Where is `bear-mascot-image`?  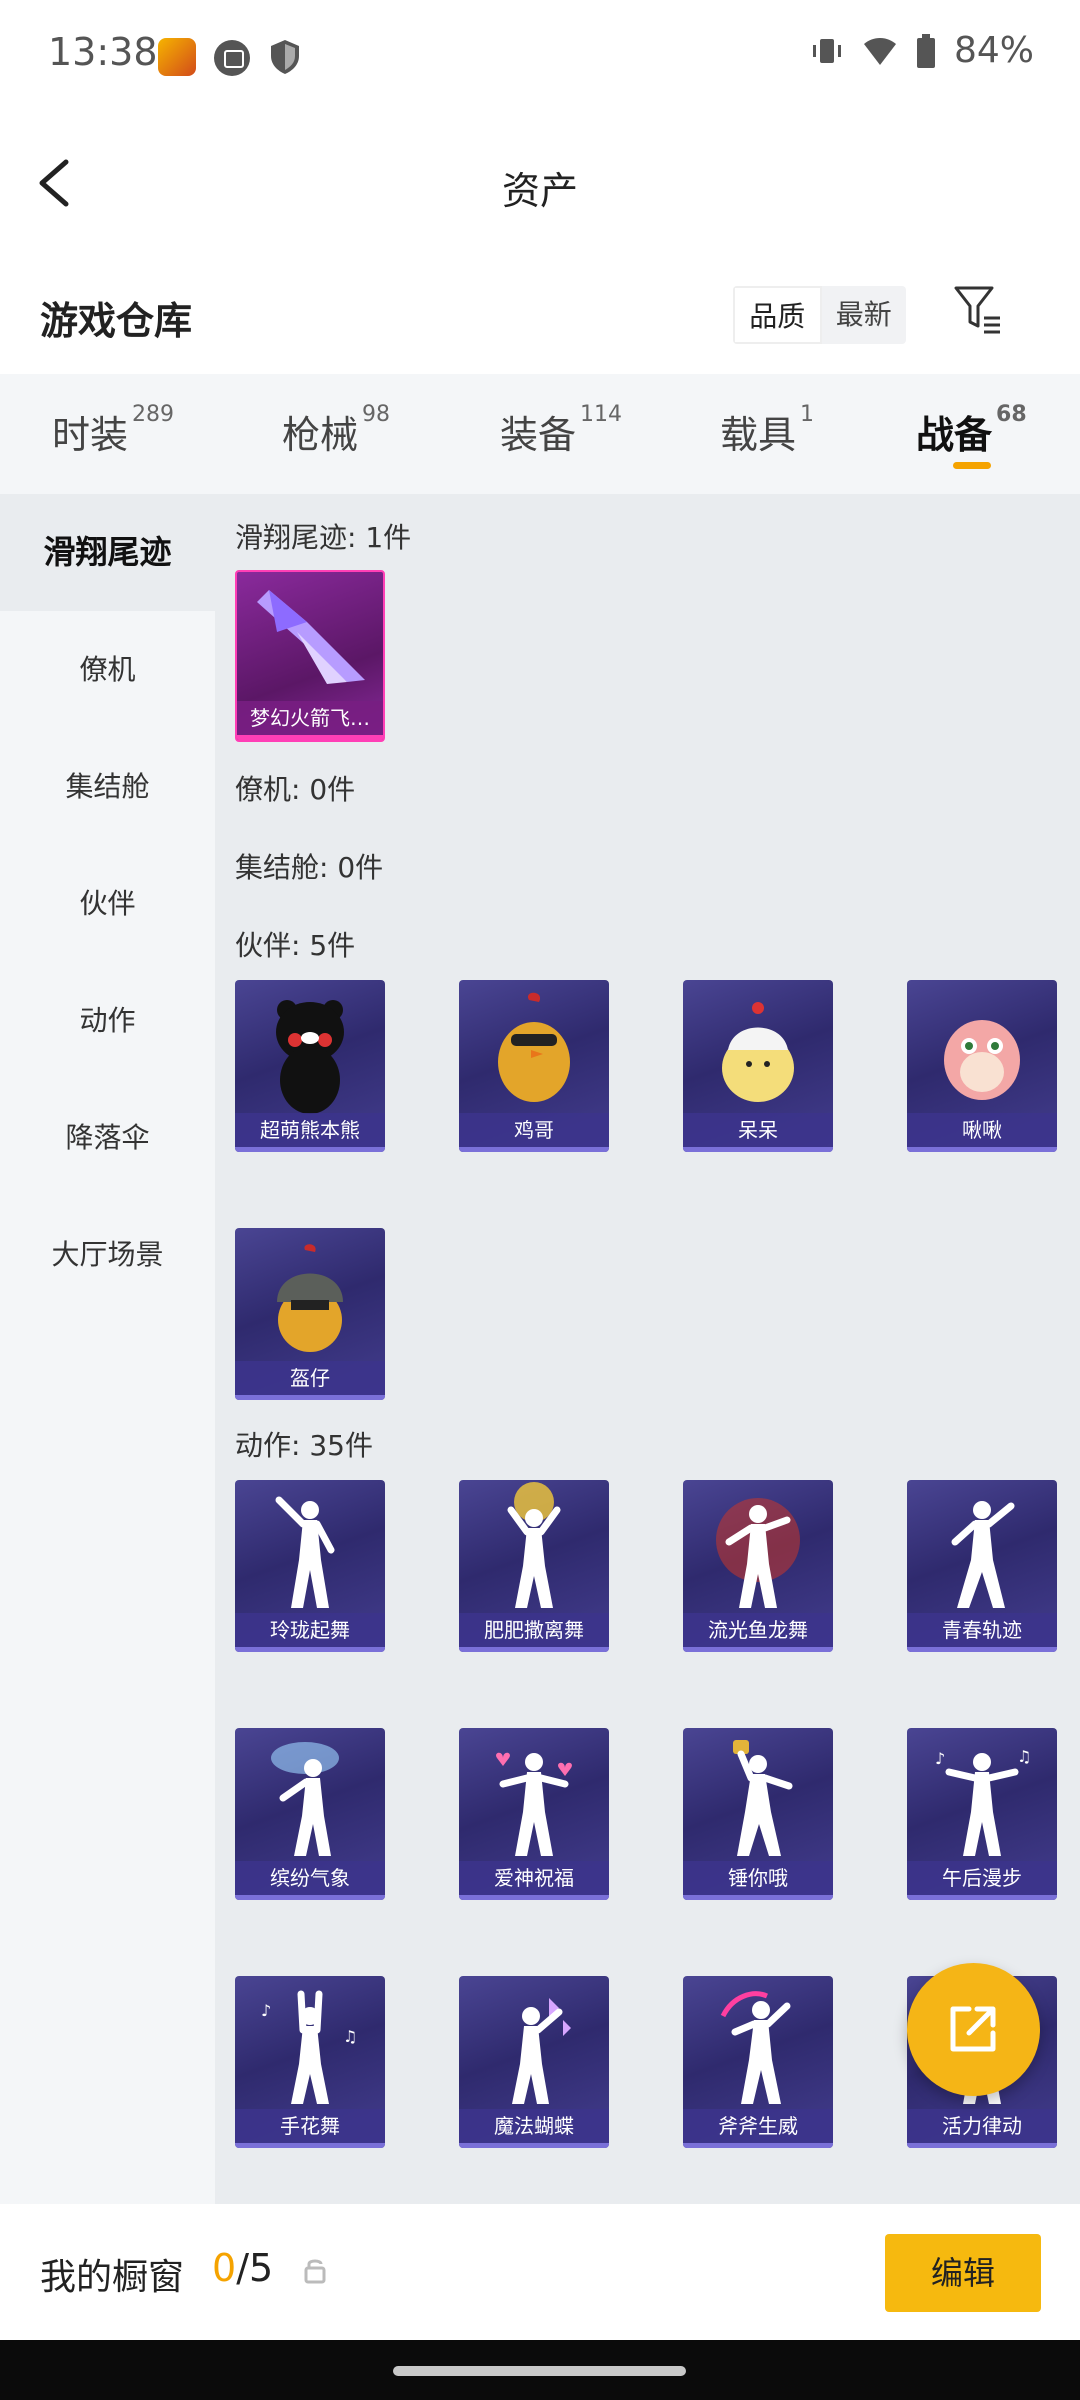
bear-mascot-image is located at coordinates (310, 1057).